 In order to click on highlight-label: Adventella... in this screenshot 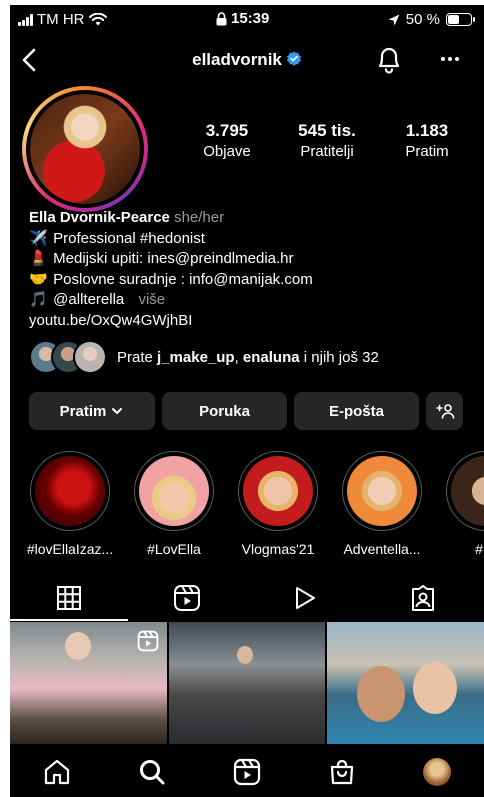, I will do `click(382, 549)`.